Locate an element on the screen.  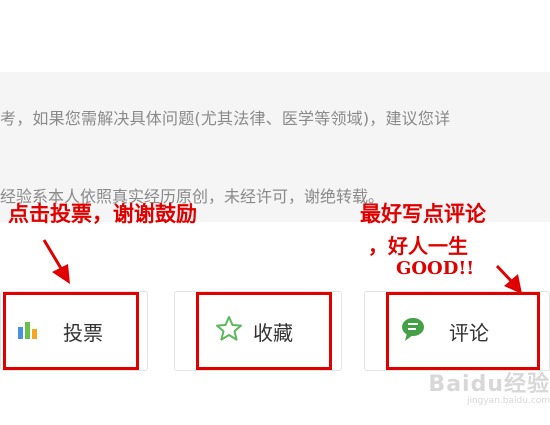
watermark-logo: Baidu经验 is located at coordinates (489, 384).